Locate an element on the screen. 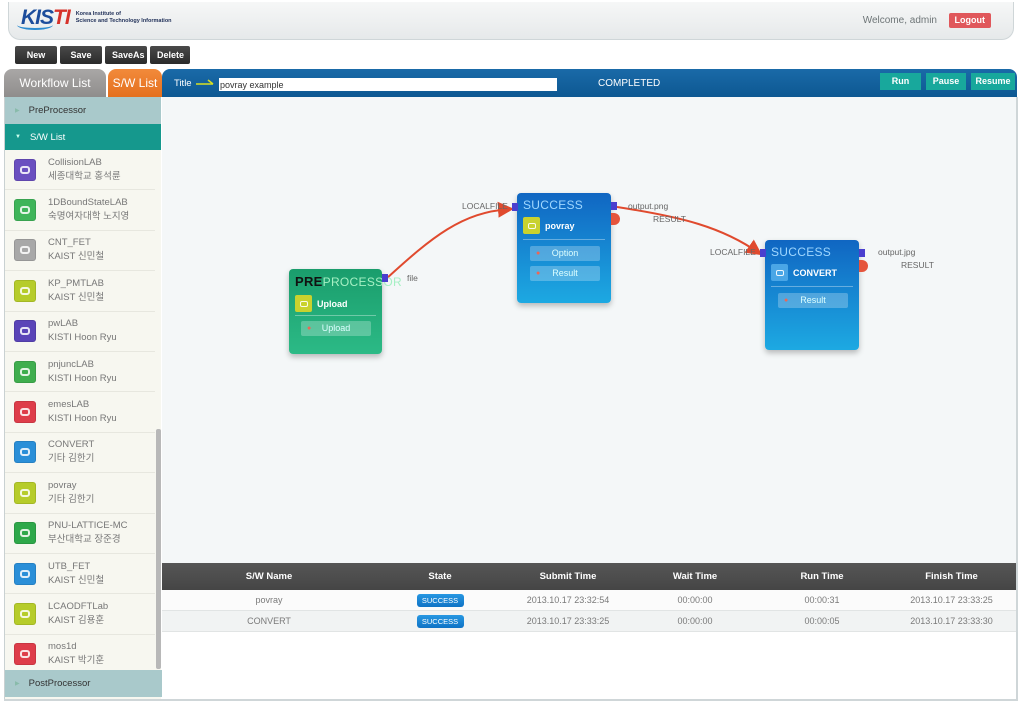 The height and width of the screenshot is (703, 1019). link-upload-to-povray is located at coordinates (449, 240).